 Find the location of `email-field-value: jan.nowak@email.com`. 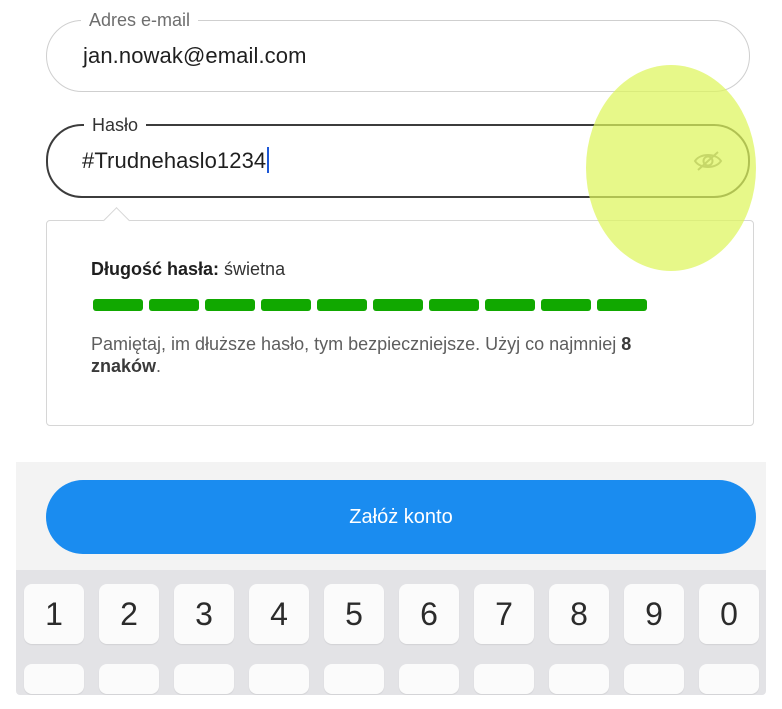

email-field-value: jan.nowak@email.com is located at coordinates (195, 56).